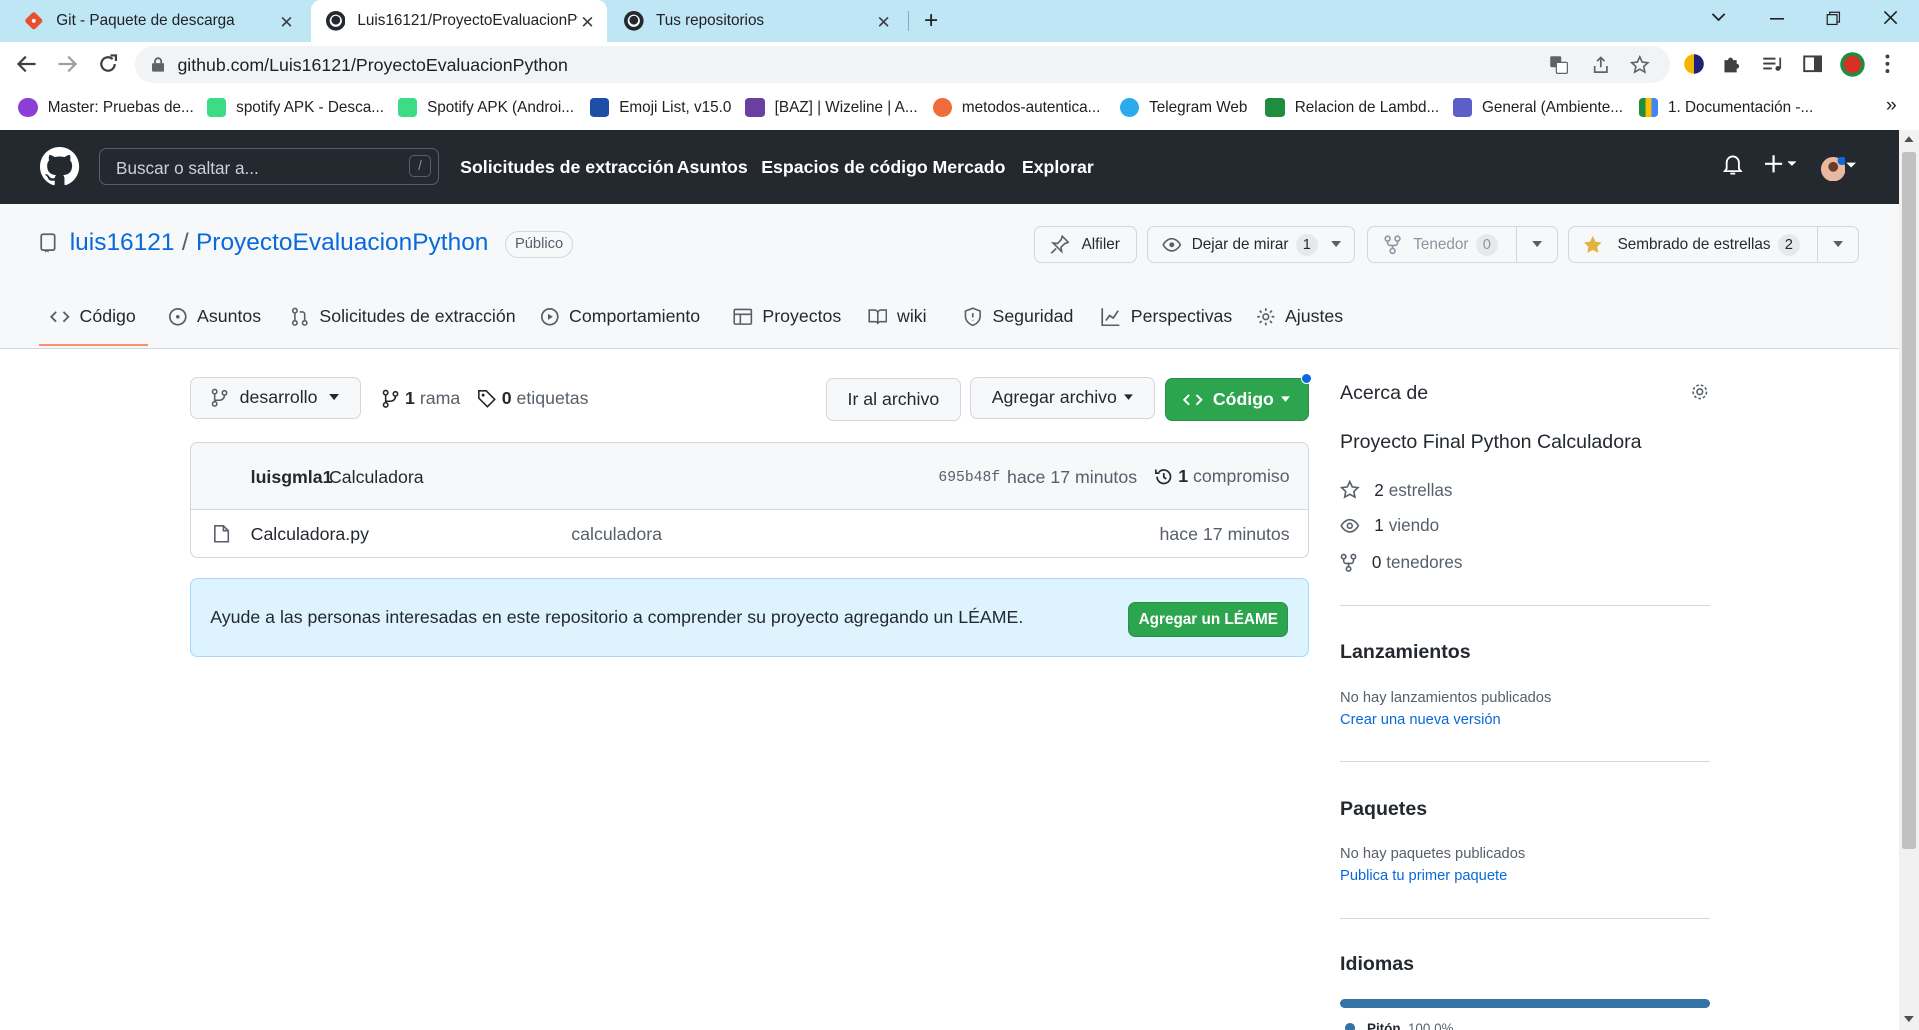 The image size is (1919, 1030). I want to click on add-readme-button: Agregar un LÉAME, so click(1208, 619).